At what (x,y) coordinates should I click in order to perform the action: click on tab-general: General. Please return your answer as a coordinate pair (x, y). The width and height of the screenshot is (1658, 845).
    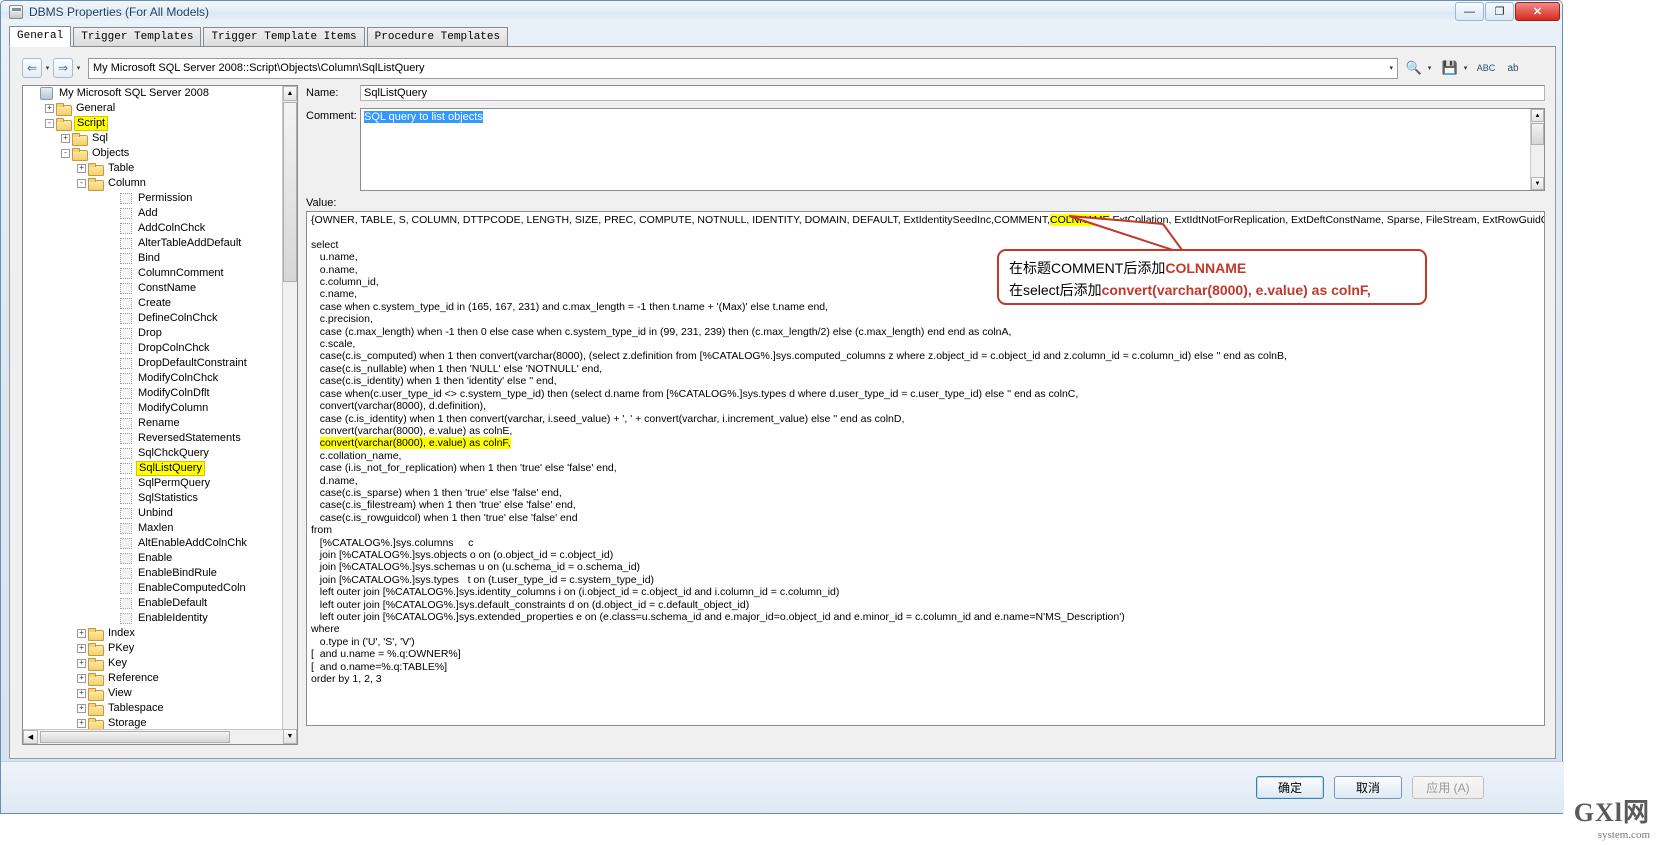
    Looking at the image, I should click on (40, 36).